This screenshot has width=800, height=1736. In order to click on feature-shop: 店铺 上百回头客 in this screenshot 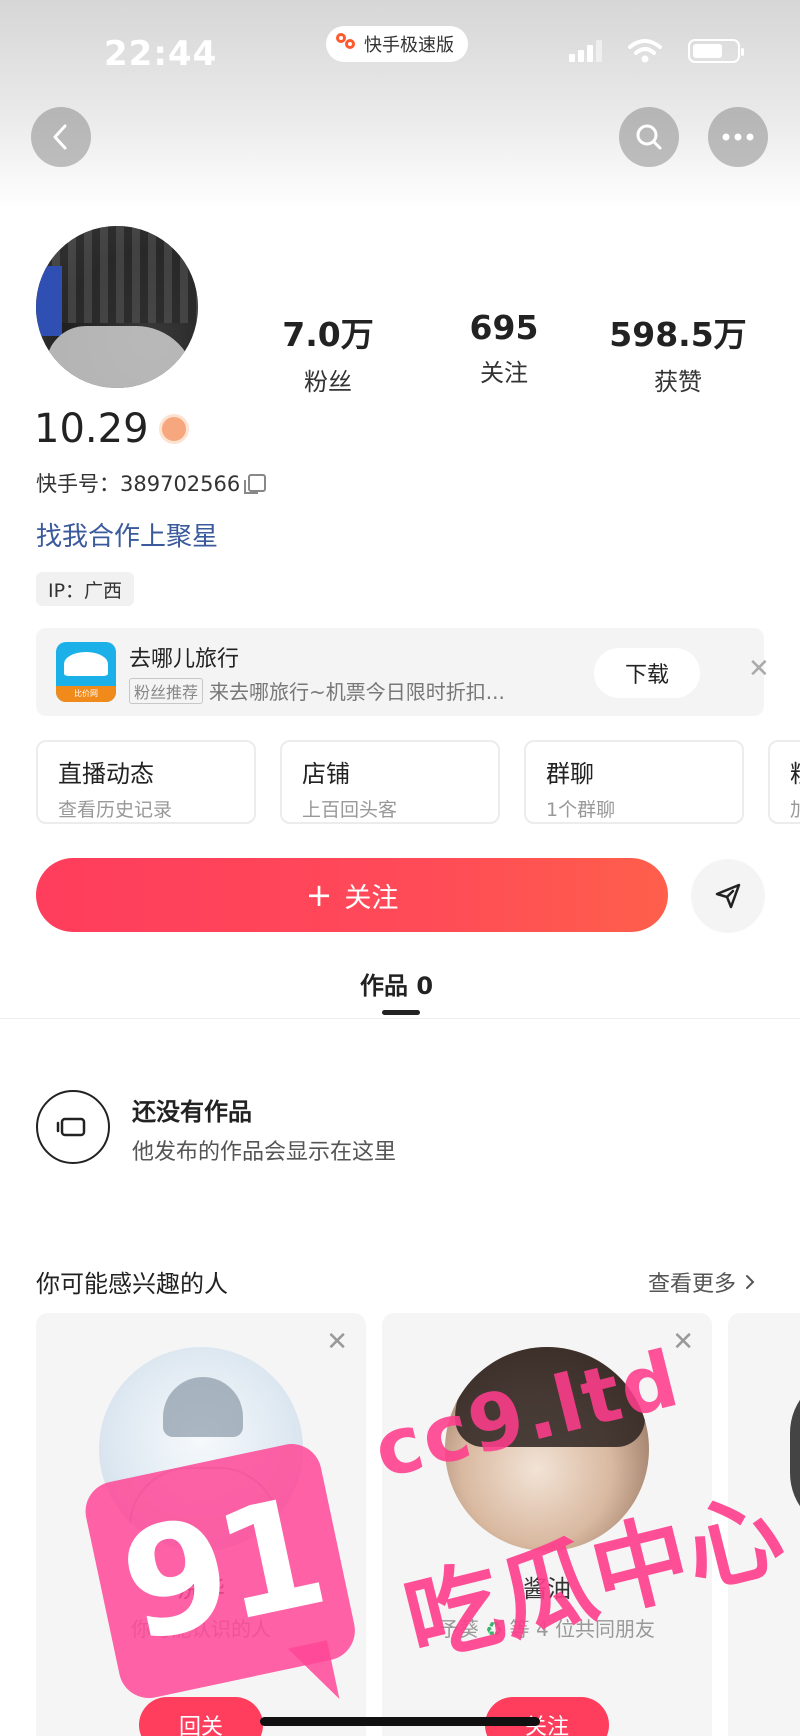, I will do `click(390, 782)`.